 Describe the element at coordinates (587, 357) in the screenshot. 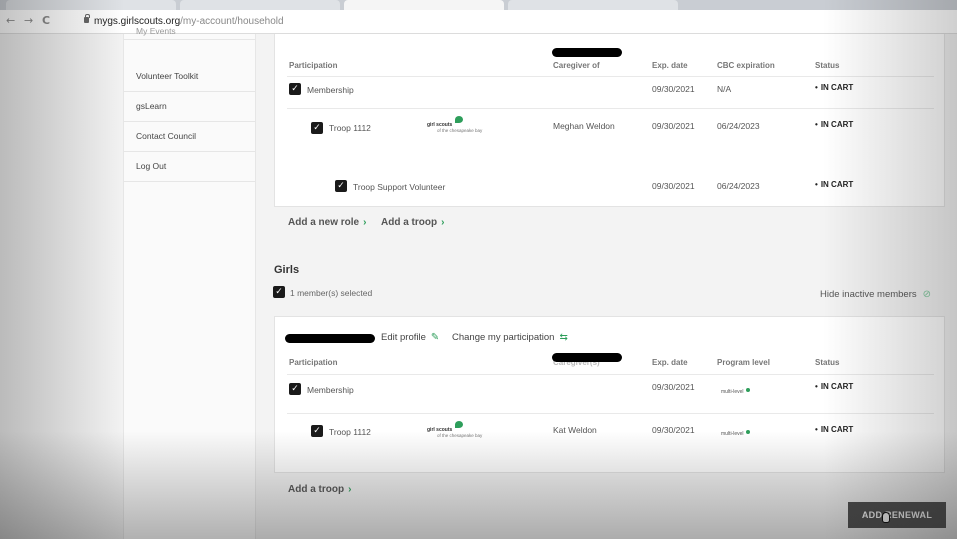

I see `redacted-caregiver` at that location.